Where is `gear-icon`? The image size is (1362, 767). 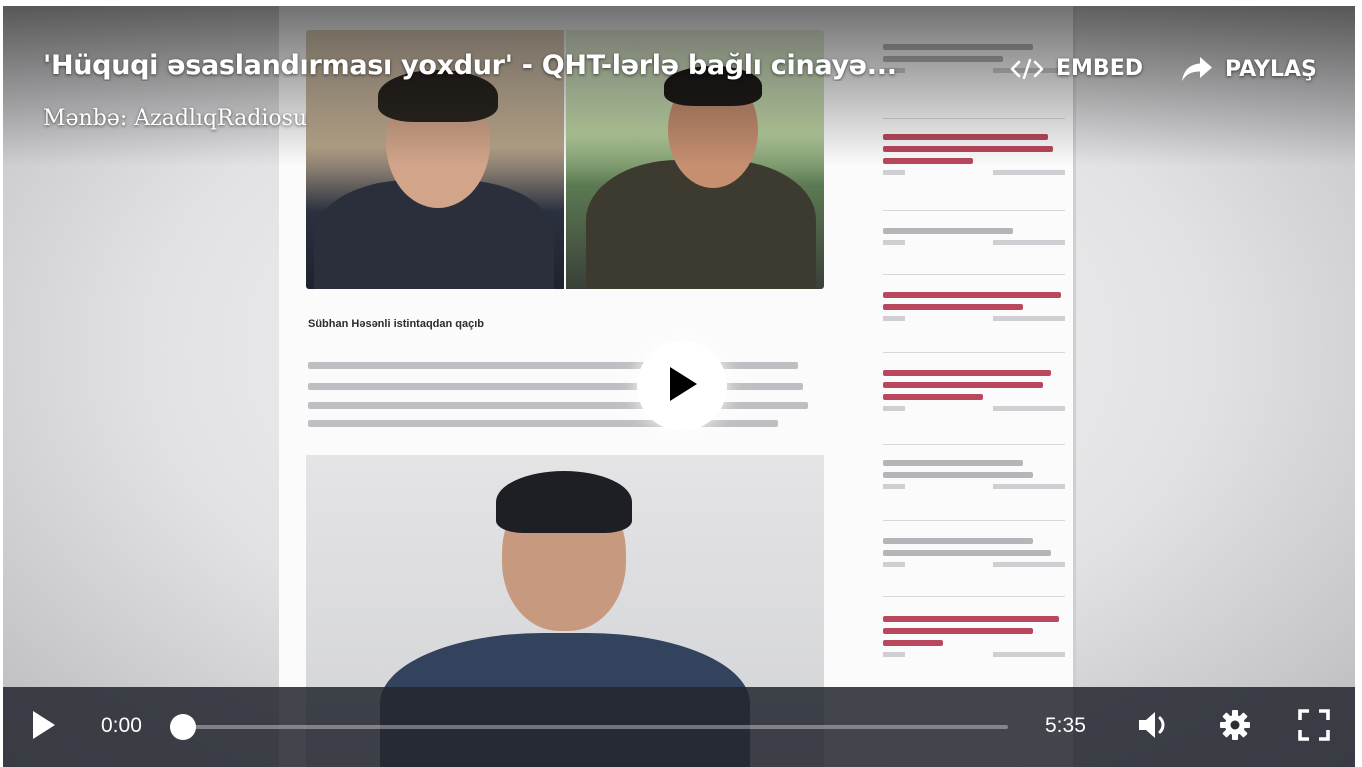
gear-icon is located at coordinates (1235, 727).